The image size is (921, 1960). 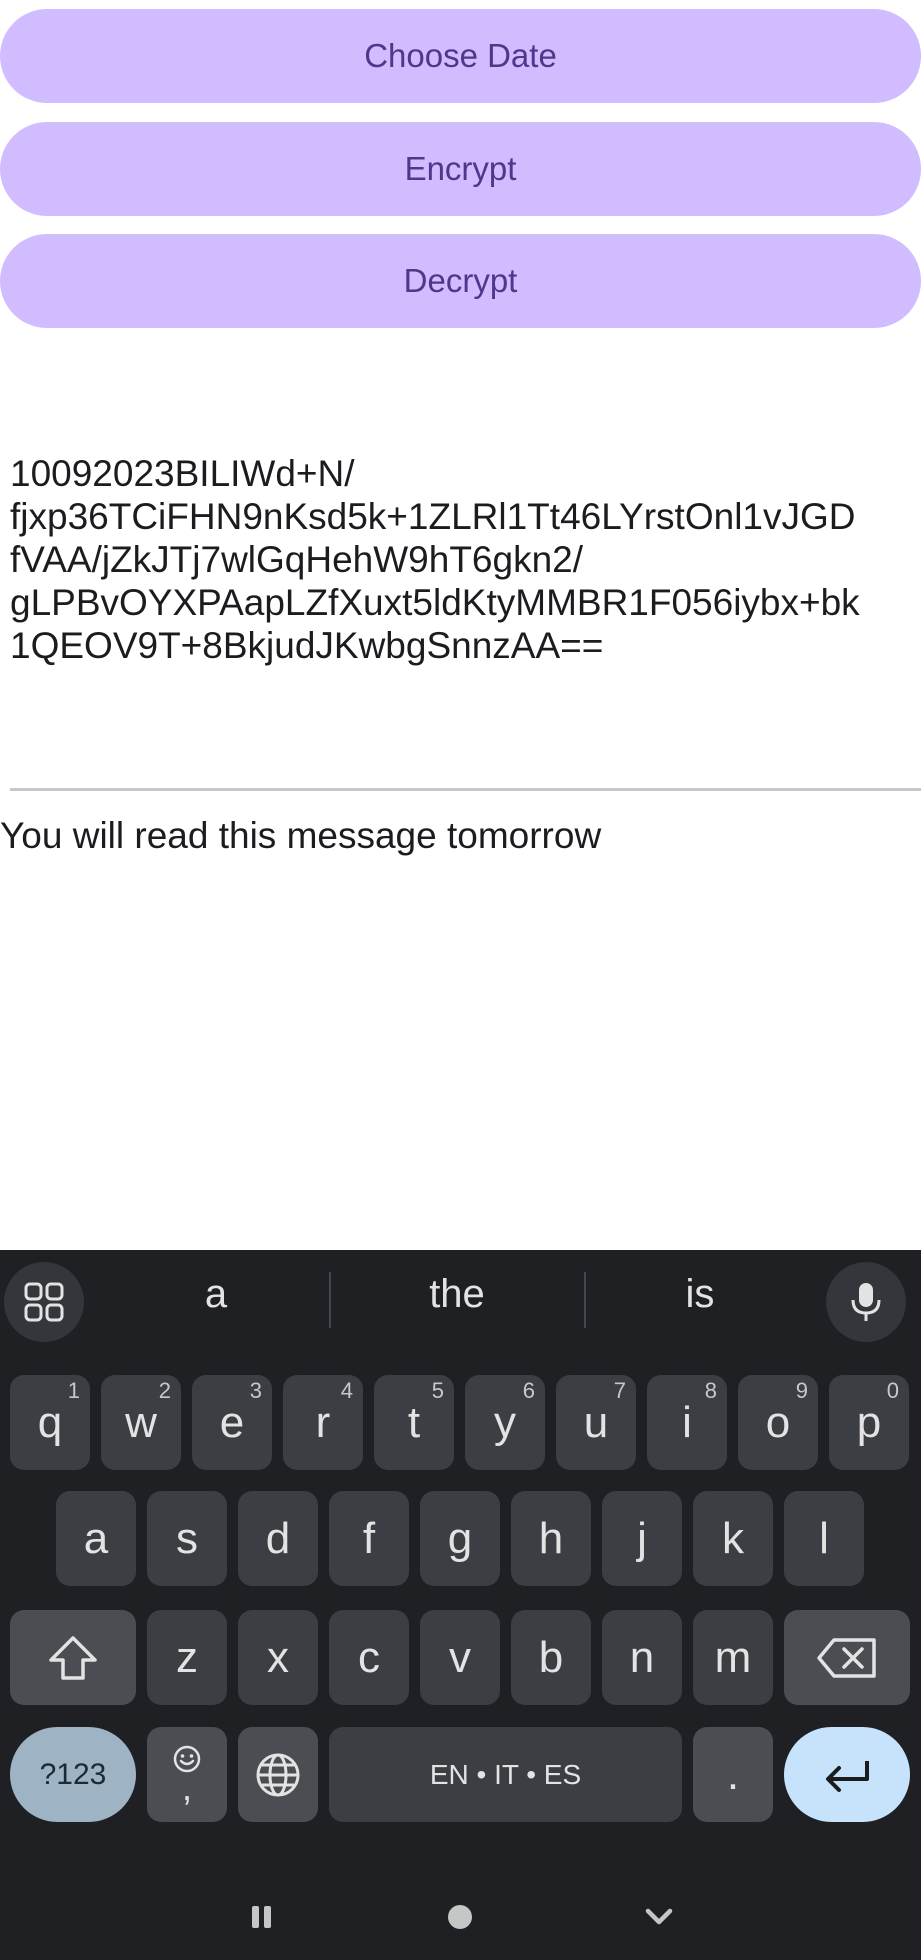 What do you see at coordinates (96, 1538) in the screenshot?
I see `key-a: a` at bounding box center [96, 1538].